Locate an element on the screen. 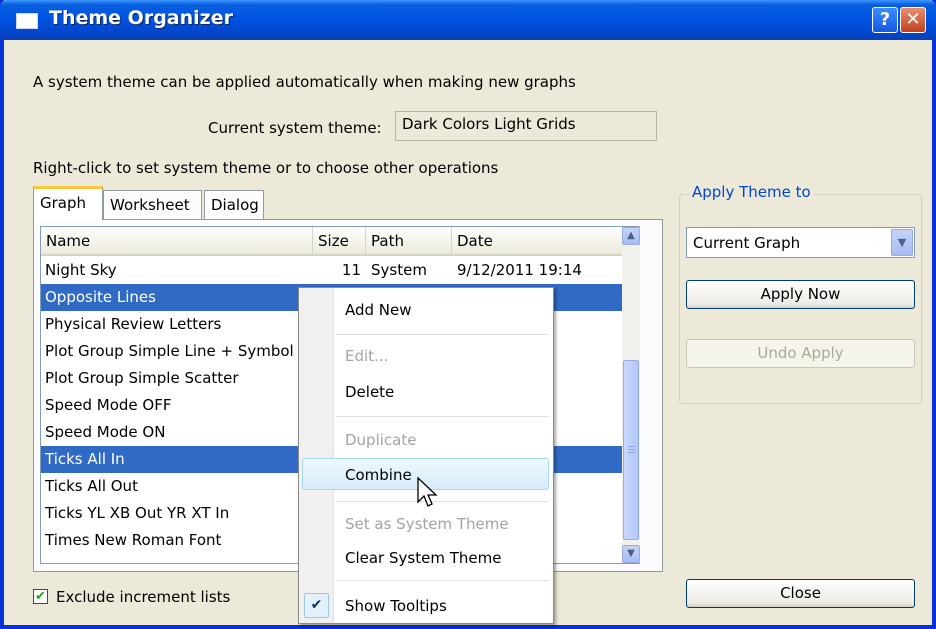  cell-name: Ticks All In is located at coordinates (85, 459).